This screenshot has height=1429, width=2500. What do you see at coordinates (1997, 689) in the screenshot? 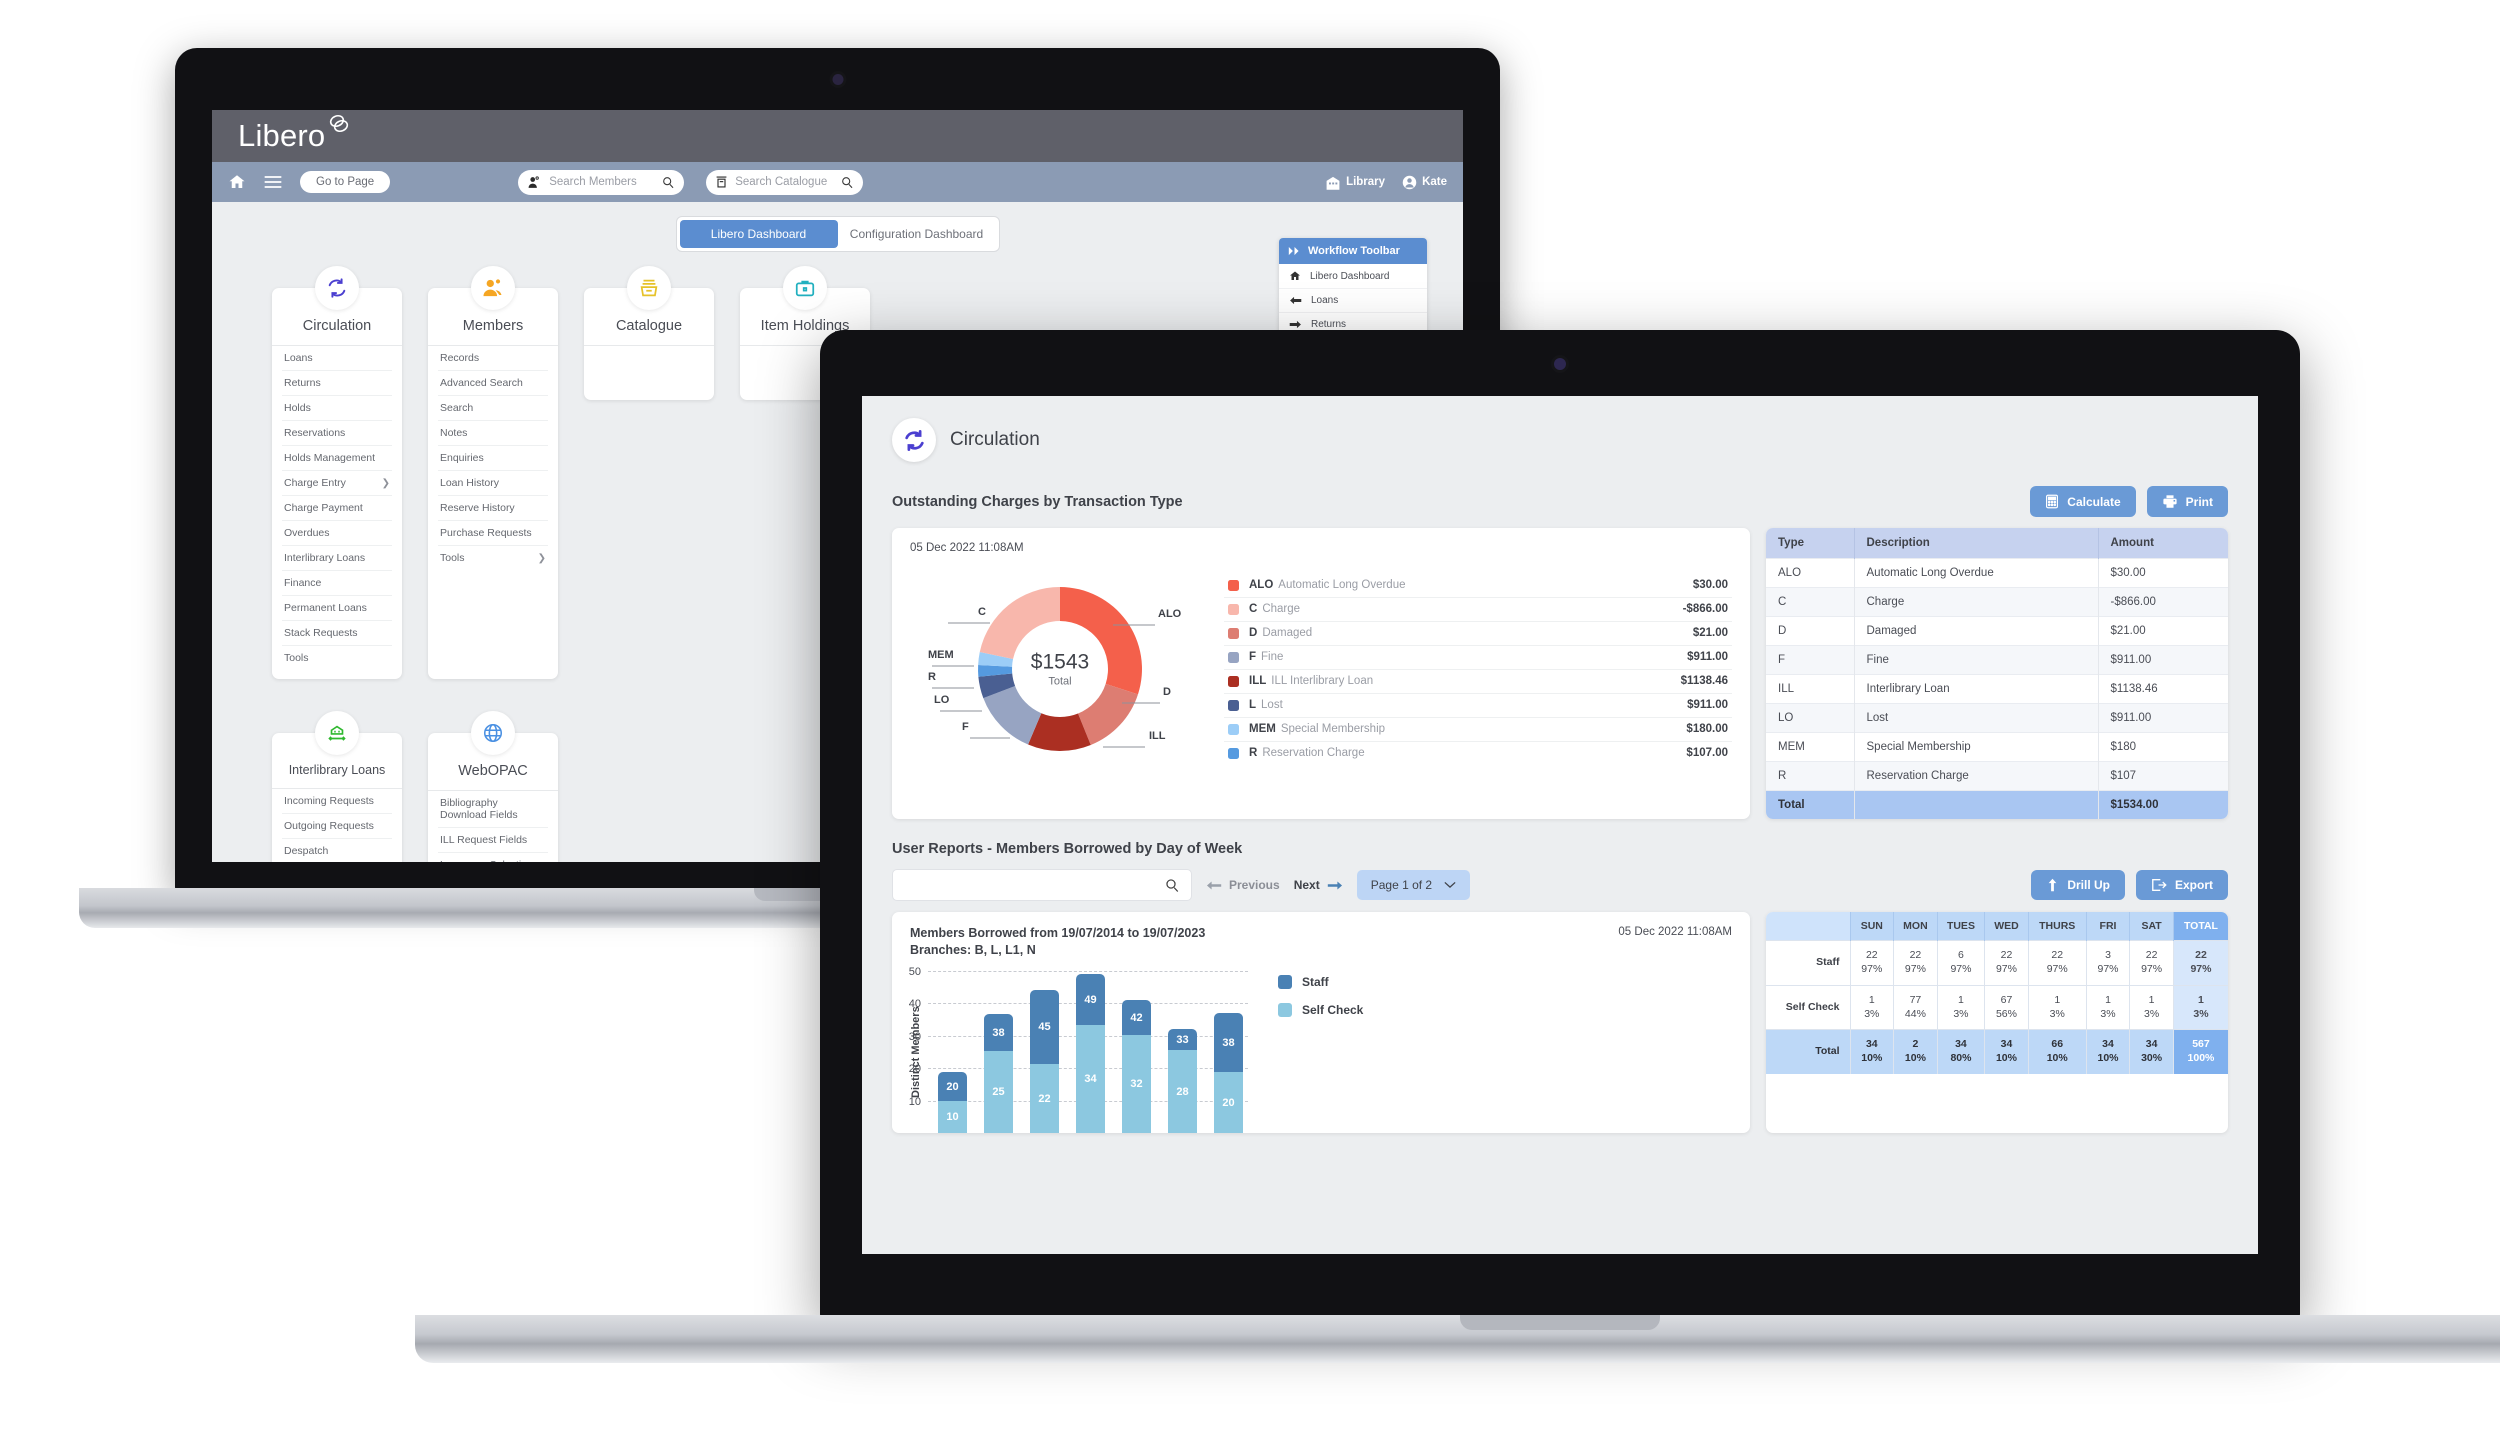
I see `table-row: ILL Interlibrary Loan $1138.46` at bounding box center [1997, 689].